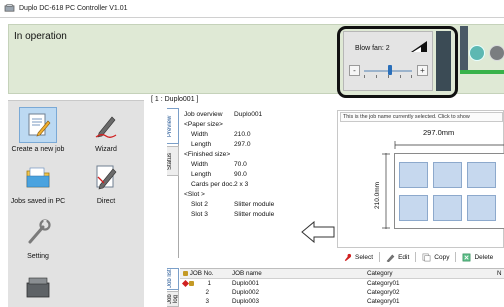  Describe the element at coordinates (464, 50) in the screenshot. I see `panel-divider` at that location.